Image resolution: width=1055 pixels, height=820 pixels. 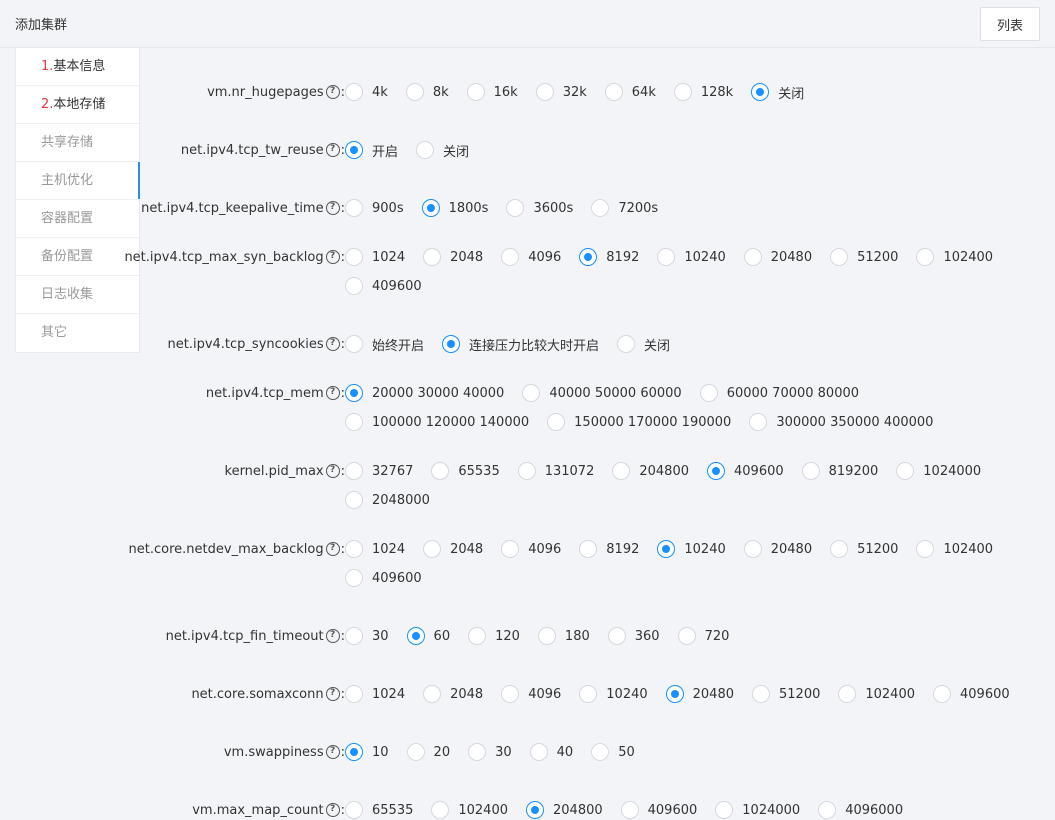 What do you see at coordinates (539, 208) in the screenshot?
I see `radio-option: 3600s` at bounding box center [539, 208].